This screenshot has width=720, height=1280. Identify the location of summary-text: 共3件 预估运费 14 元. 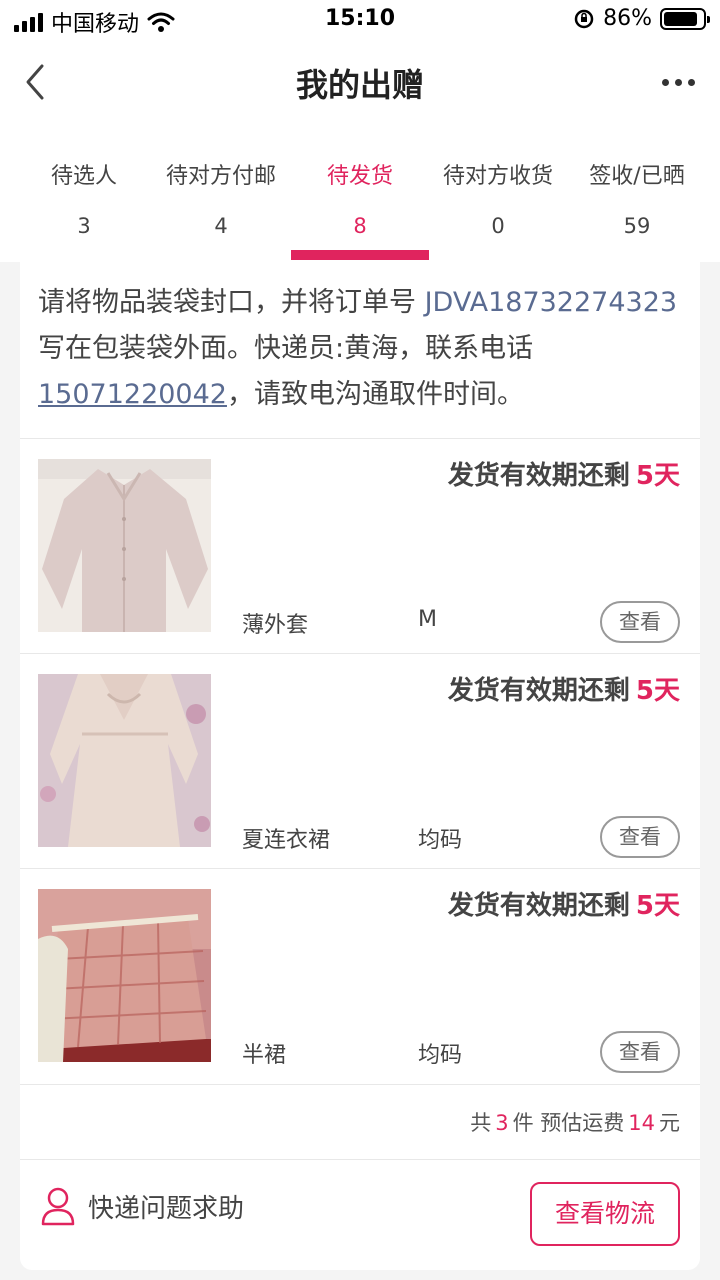
(575, 1122).